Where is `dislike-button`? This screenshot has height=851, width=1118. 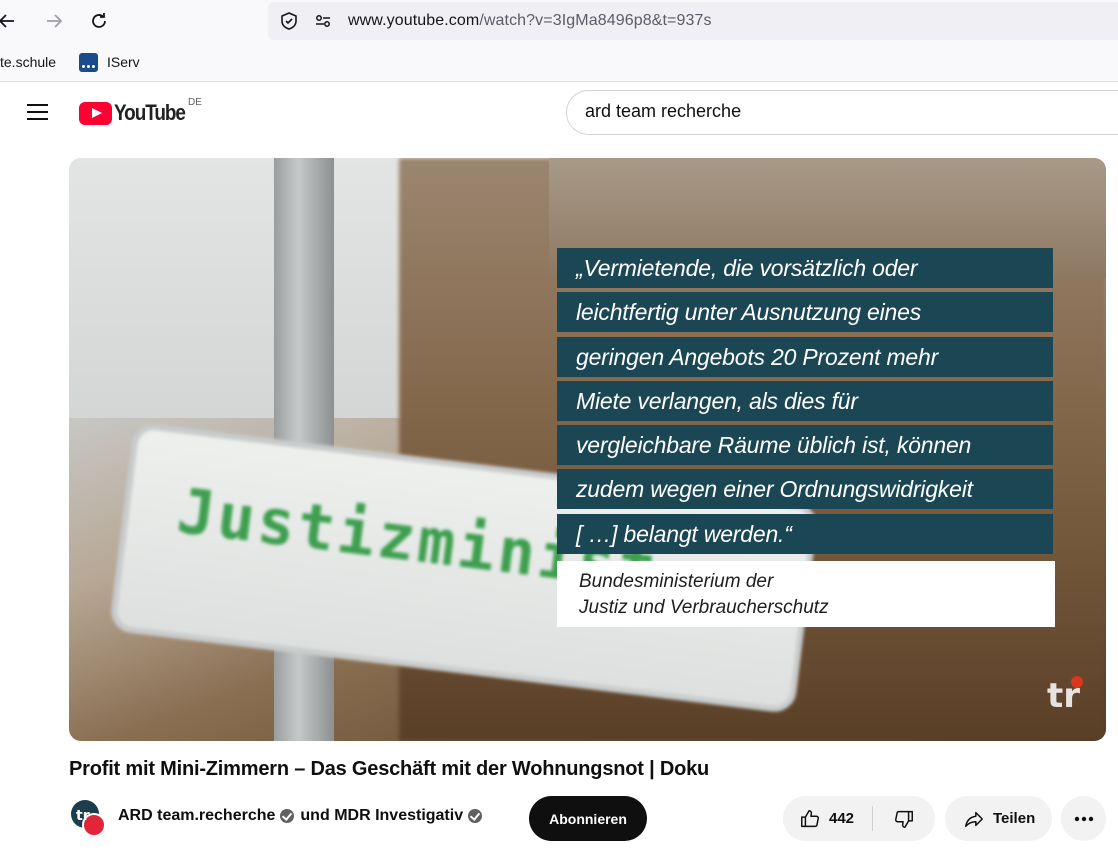
dislike-button is located at coordinates (904, 818).